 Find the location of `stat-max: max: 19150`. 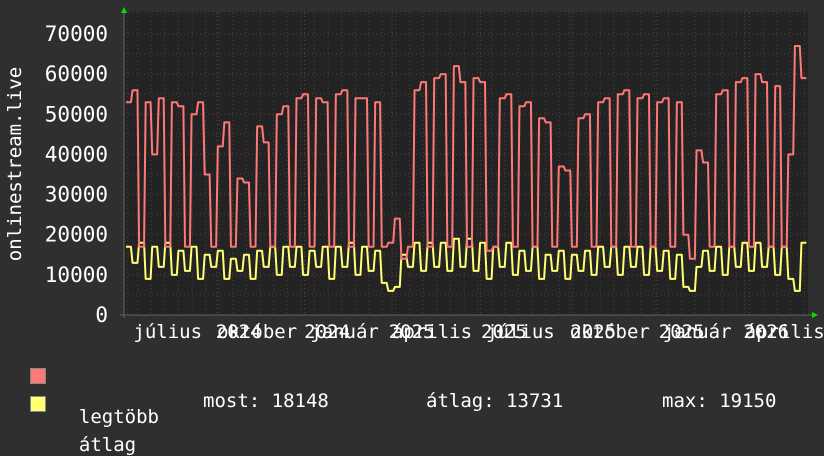

stat-max: max: 19150 is located at coordinates (719, 401).